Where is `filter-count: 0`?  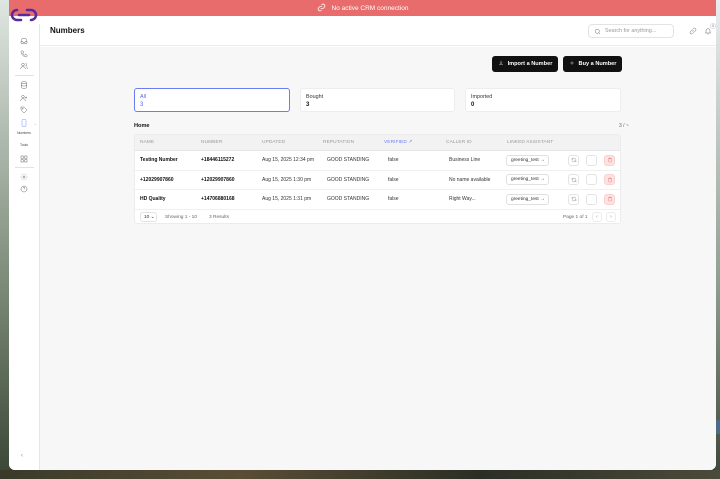 filter-count: 0 is located at coordinates (473, 105).